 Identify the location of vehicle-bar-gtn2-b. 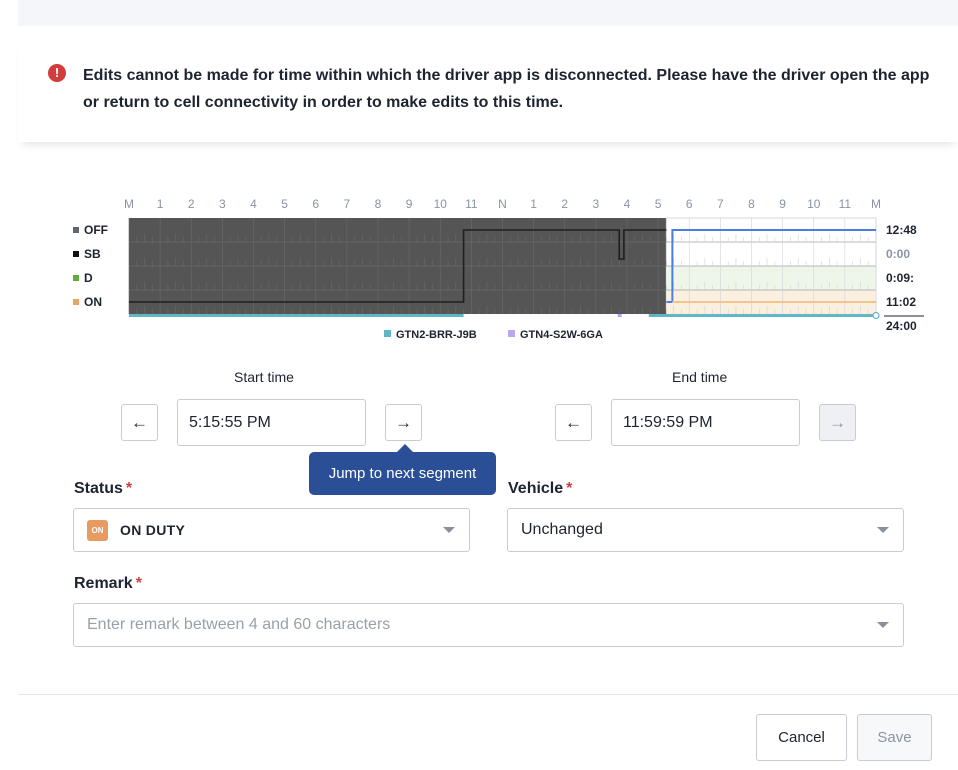
(762, 315).